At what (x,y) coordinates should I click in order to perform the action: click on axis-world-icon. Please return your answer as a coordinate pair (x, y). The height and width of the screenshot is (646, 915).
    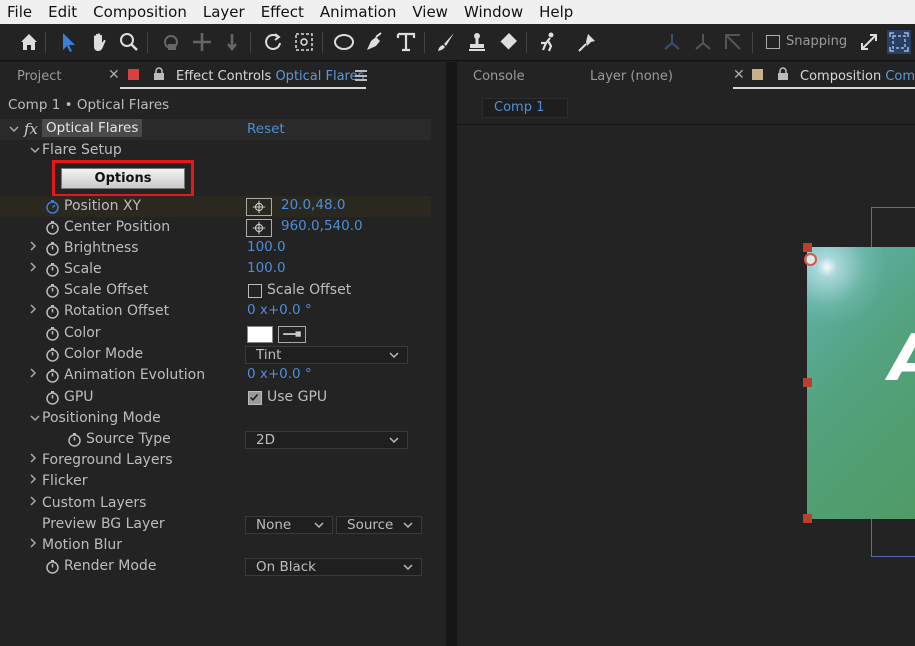
    Looking at the image, I should click on (703, 42).